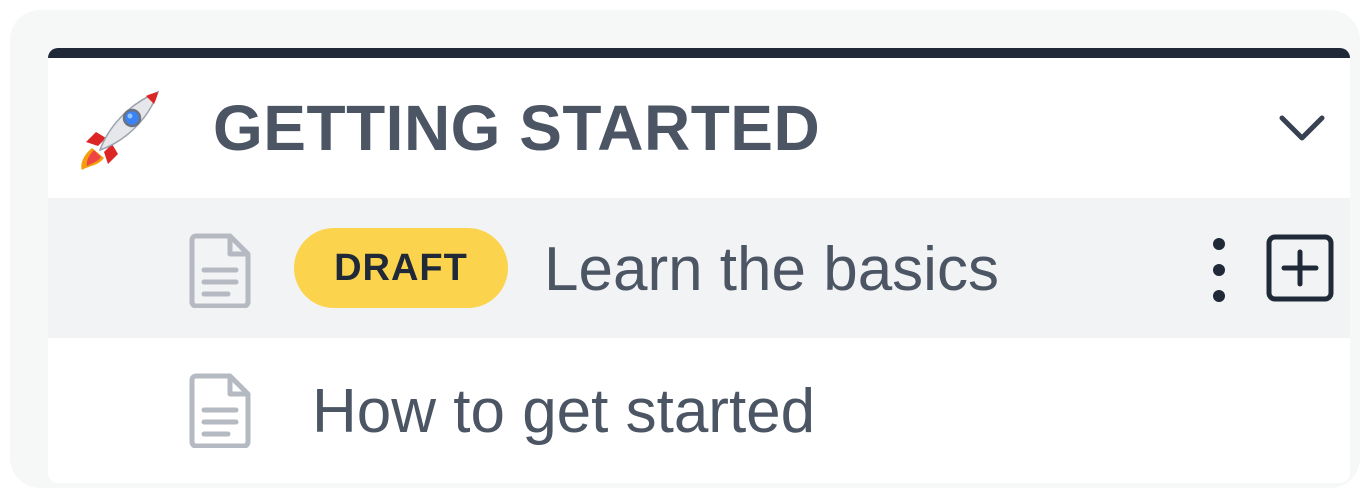  I want to click on rocket-icon, so click(121, 129).